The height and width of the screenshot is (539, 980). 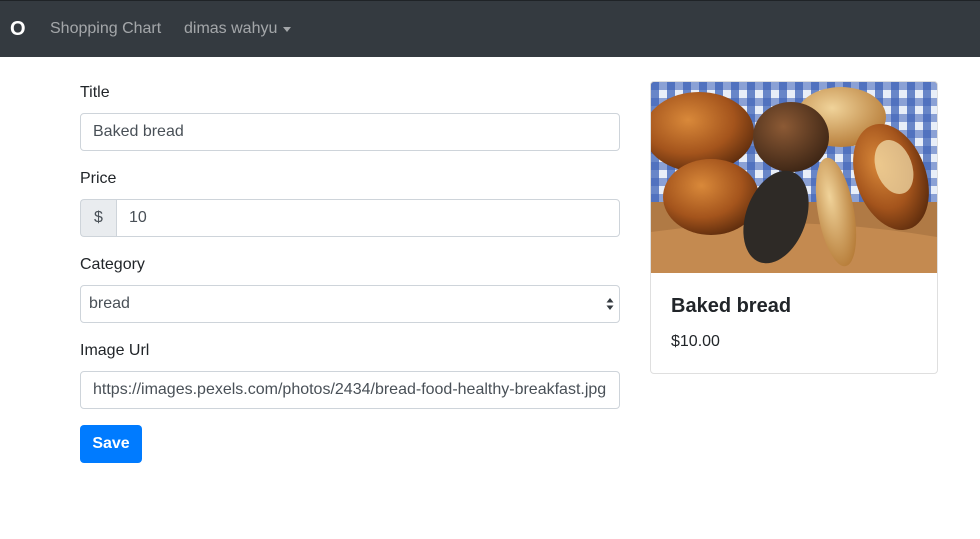 I want to click on category-label: Category, so click(x=112, y=264).